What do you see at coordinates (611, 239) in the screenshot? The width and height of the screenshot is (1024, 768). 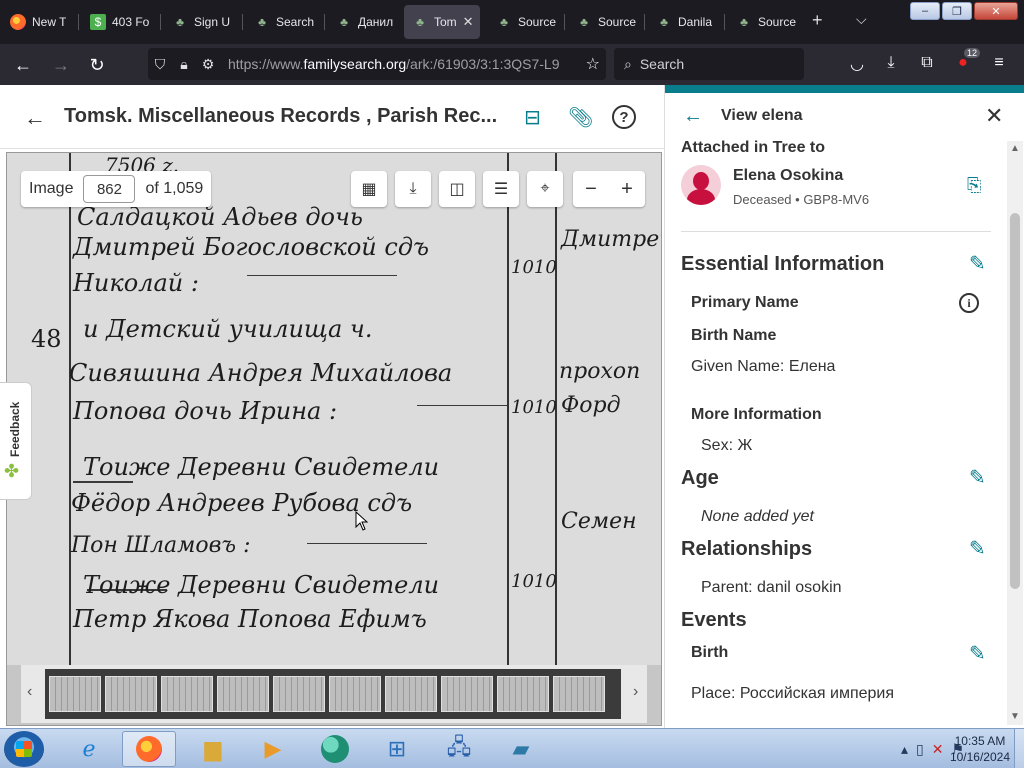 I see `script-line: Дмитрей` at bounding box center [611, 239].